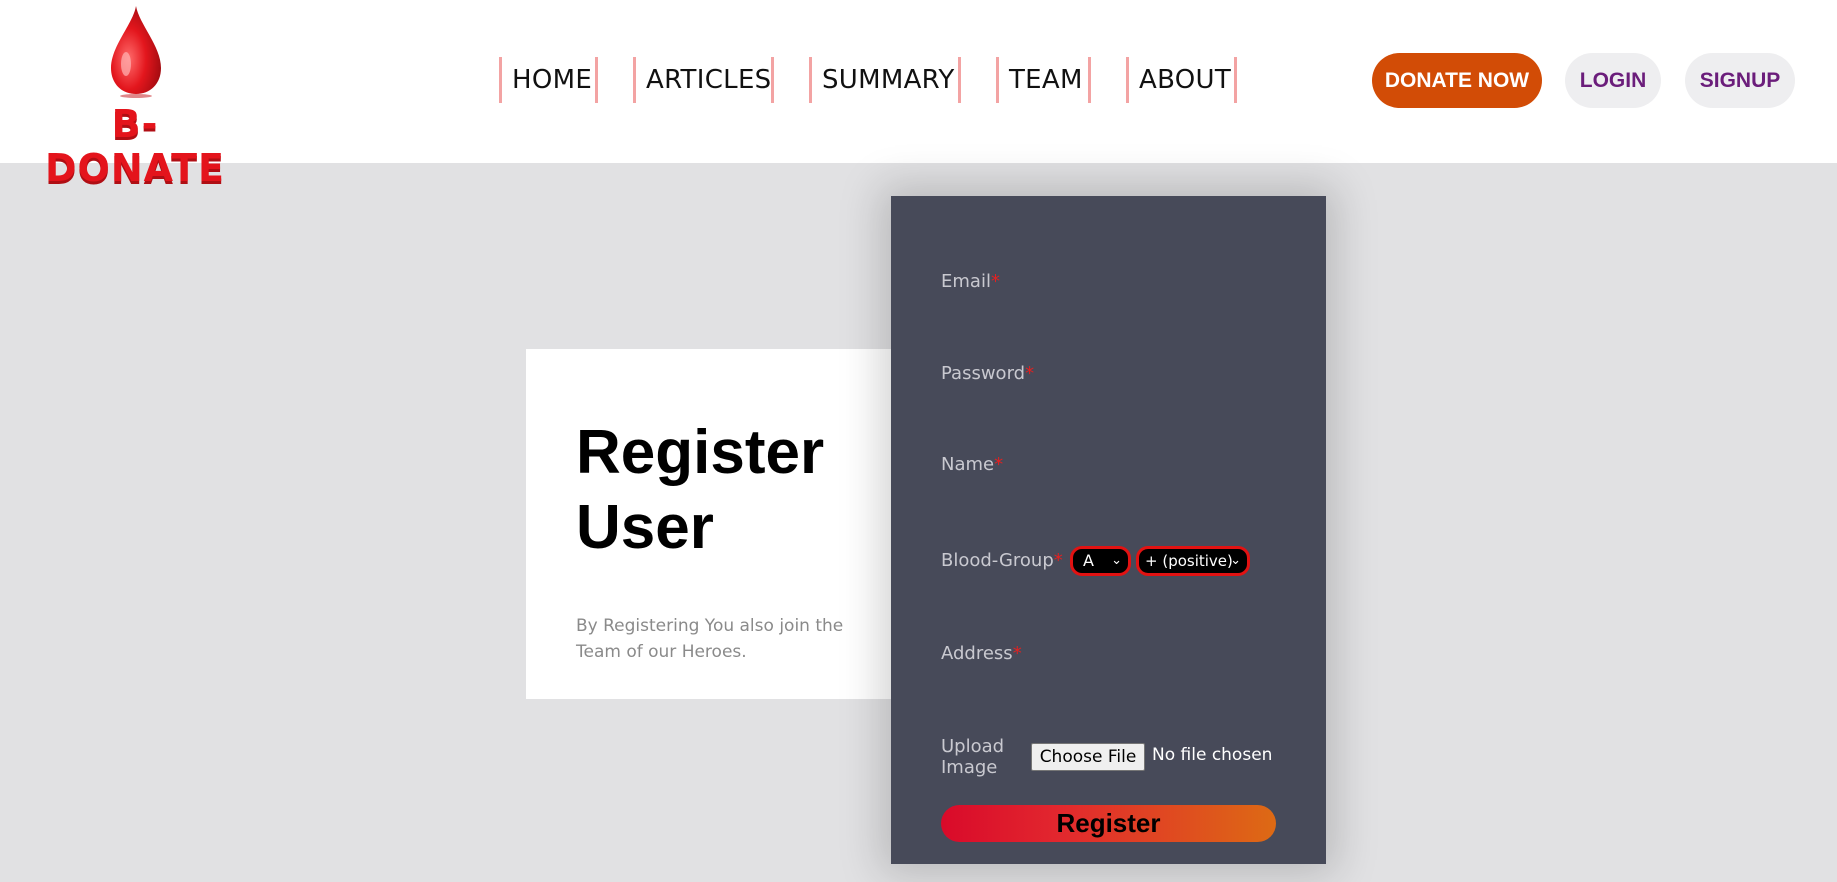  I want to click on nav-summary: SUMMARY, so click(885, 80).